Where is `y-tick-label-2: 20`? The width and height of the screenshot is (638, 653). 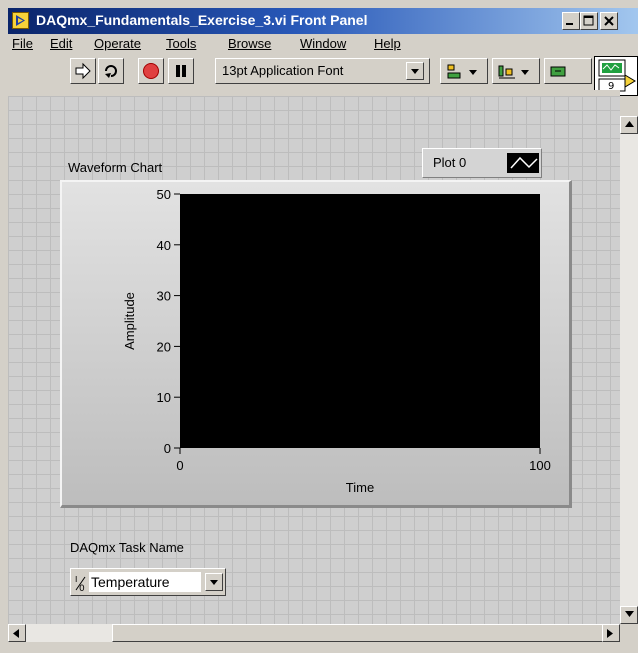 y-tick-label-2: 20 is located at coordinates (164, 346).